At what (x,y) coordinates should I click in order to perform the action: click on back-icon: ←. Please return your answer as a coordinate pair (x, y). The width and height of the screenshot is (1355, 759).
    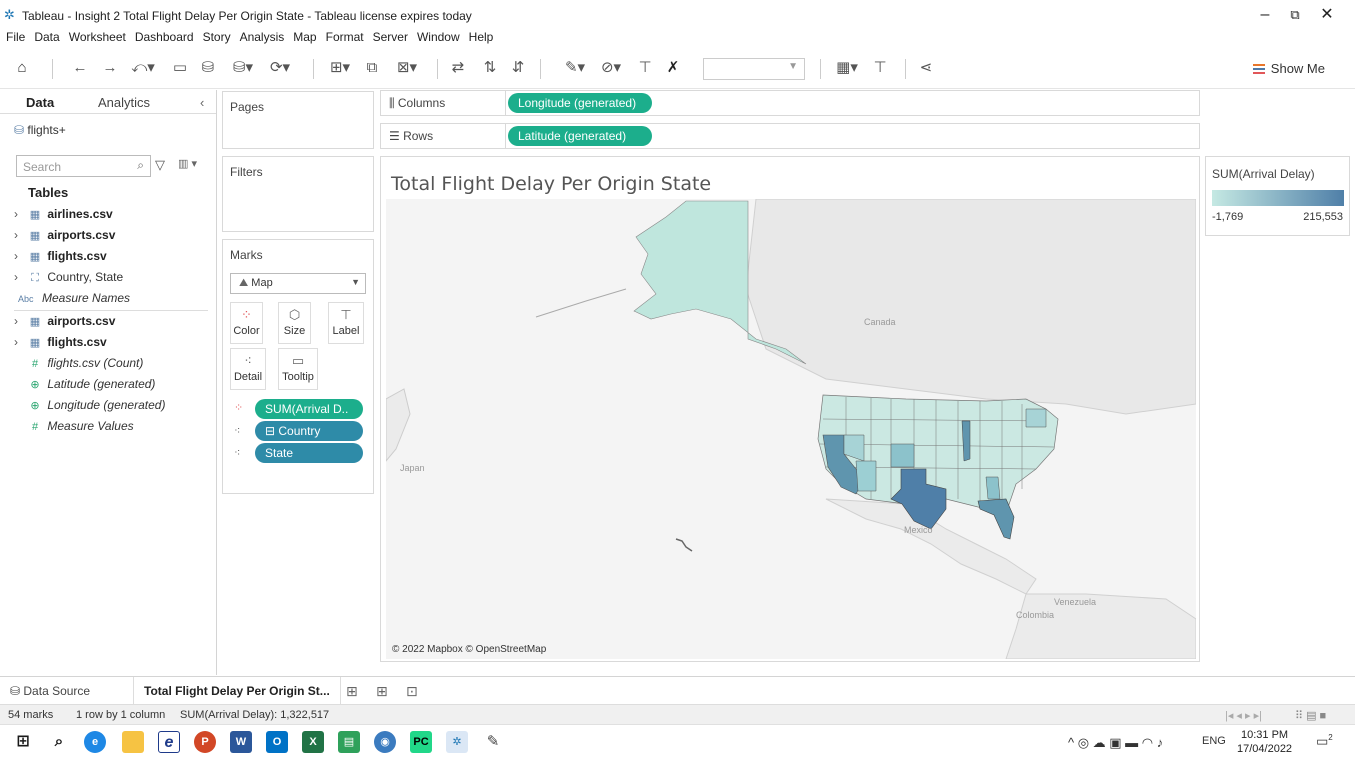
    Looking at the image, I should click on (80, 68).